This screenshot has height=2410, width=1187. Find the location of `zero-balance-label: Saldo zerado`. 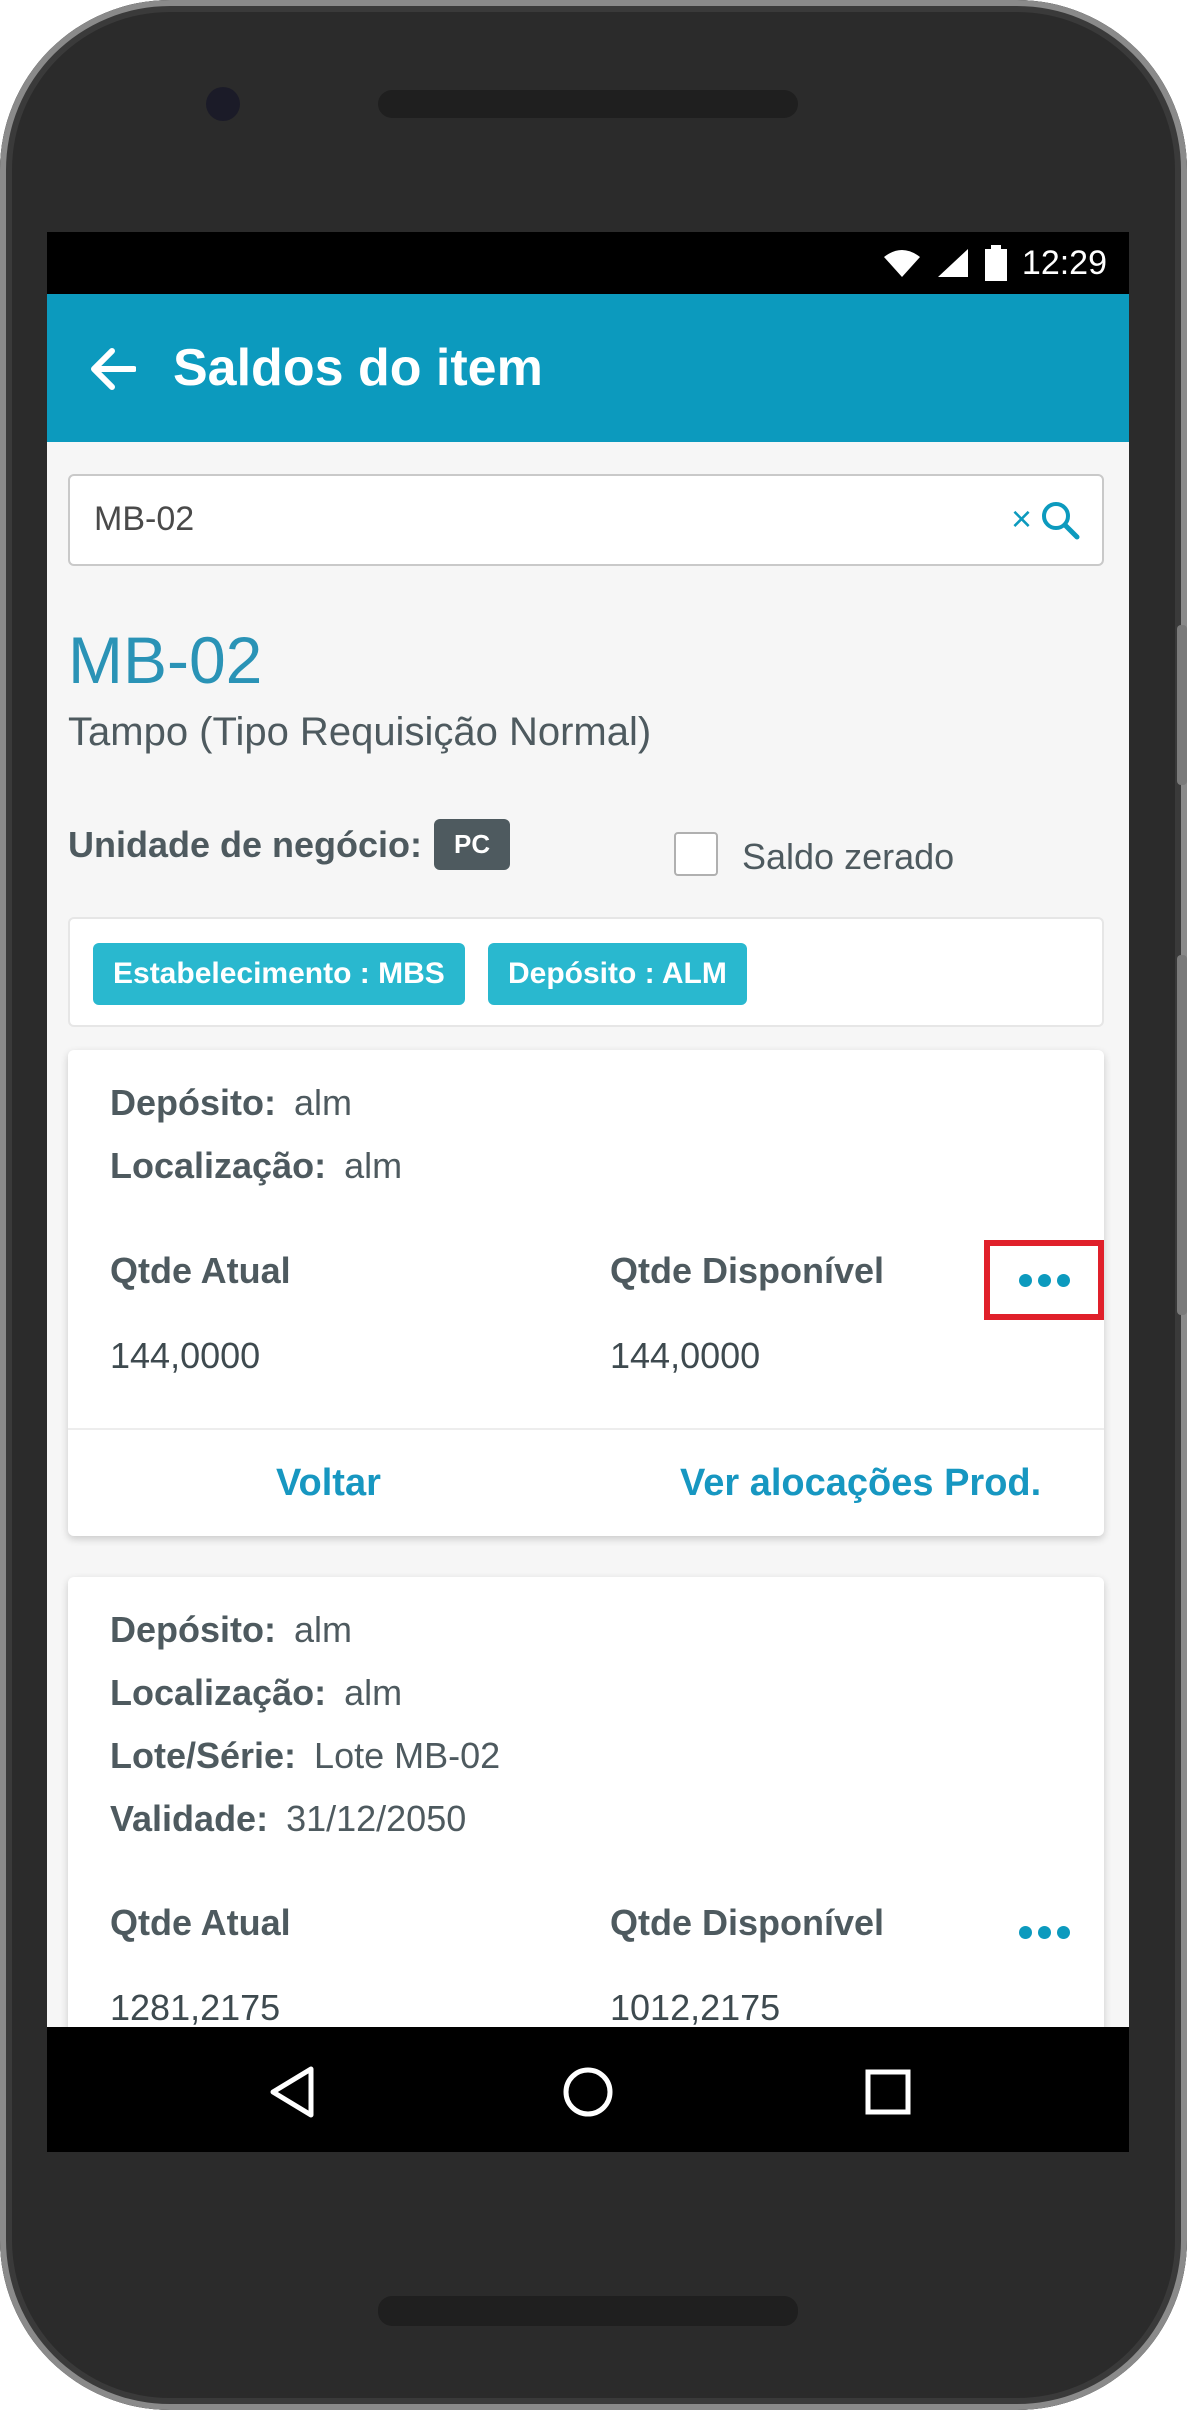

zero-balance-label: Saldo zerado is located at coordinates (848, 857).